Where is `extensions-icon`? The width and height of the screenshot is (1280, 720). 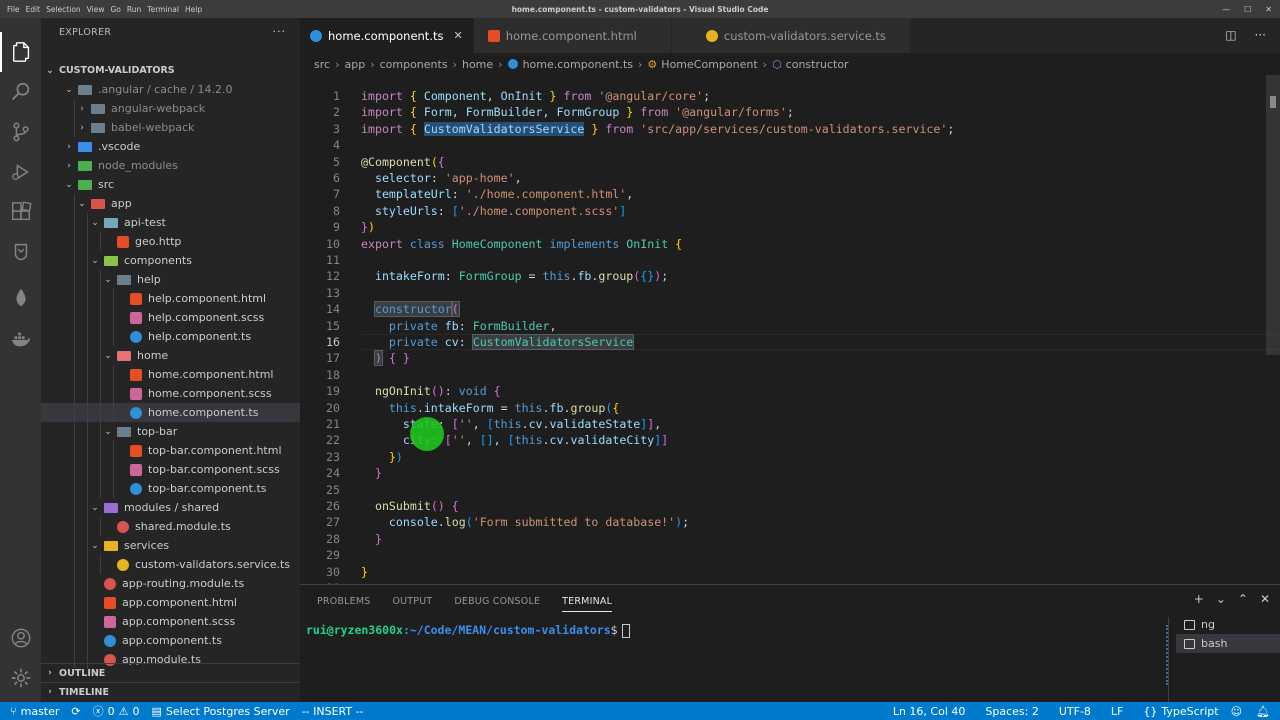 extensions-icon is located at coordinates (20, 212).